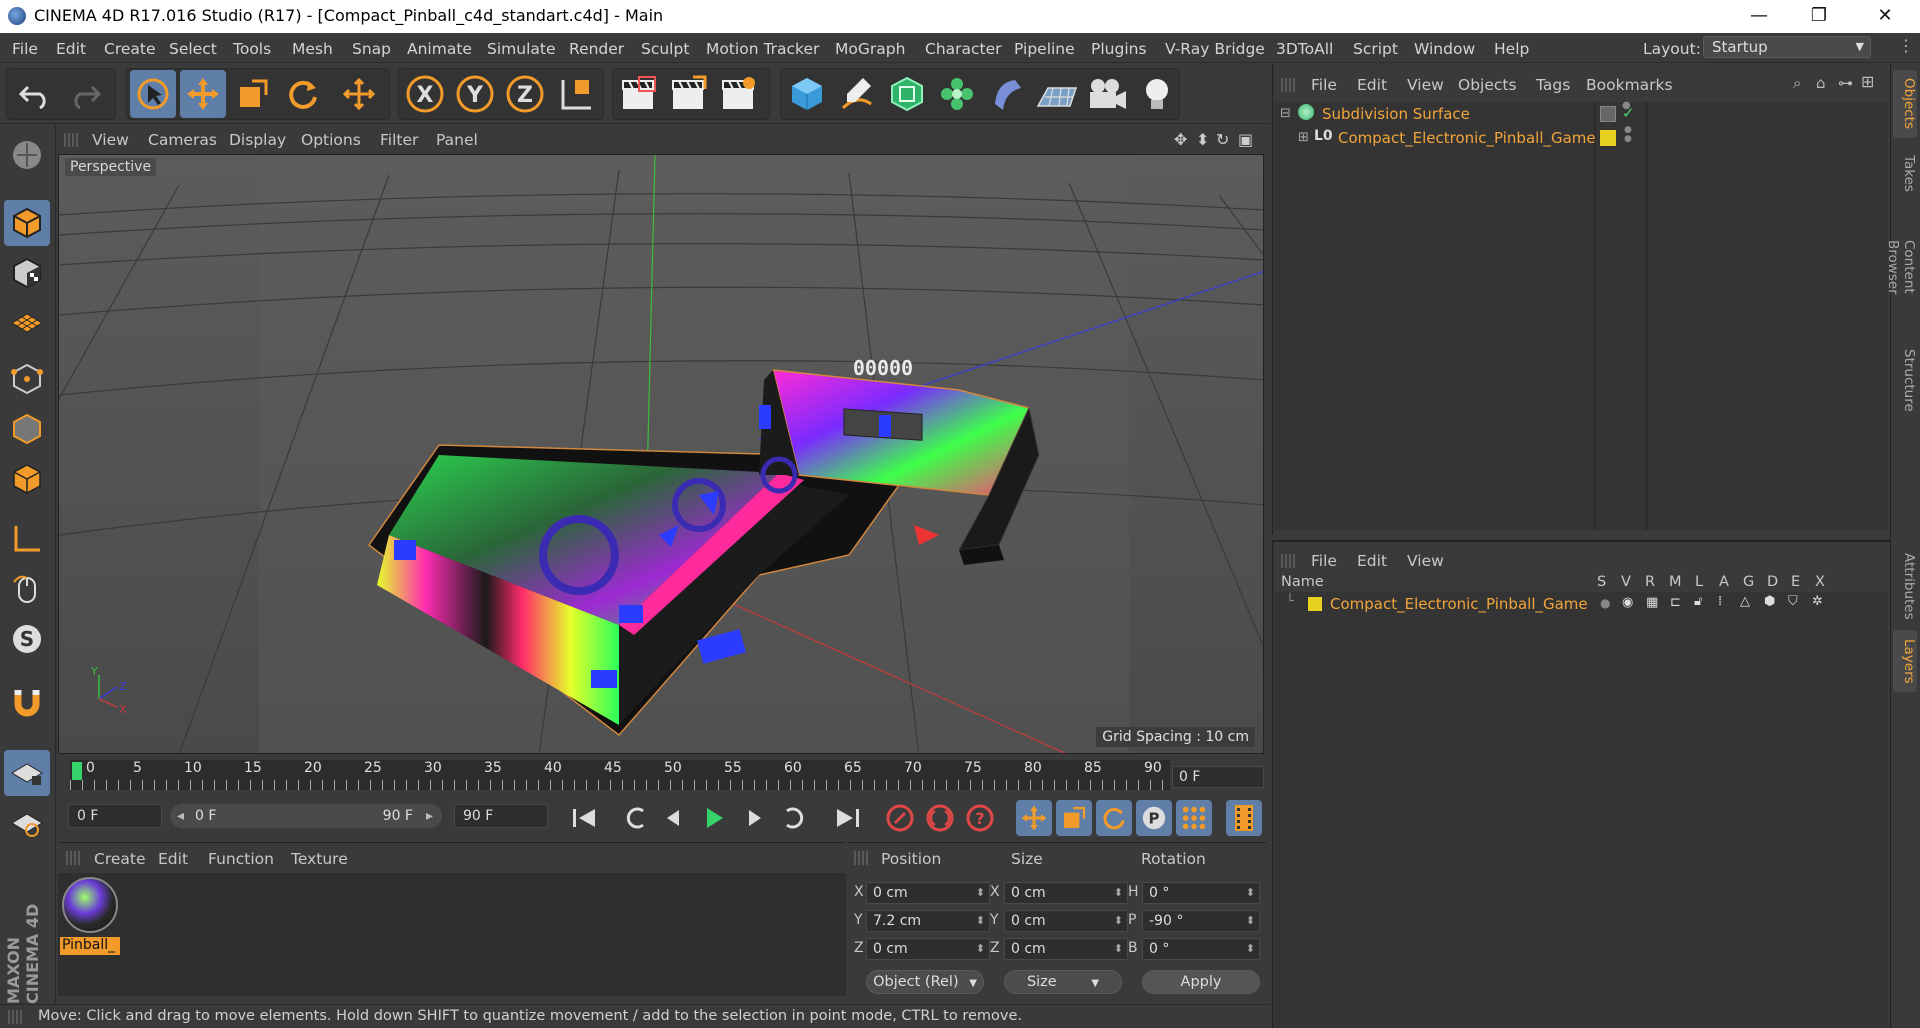 The image size is (1920, 1028). What do you see at coordinates (77, 771) in the screenshot?
I see `timeline-playhead` at bounding box center [77, 771].